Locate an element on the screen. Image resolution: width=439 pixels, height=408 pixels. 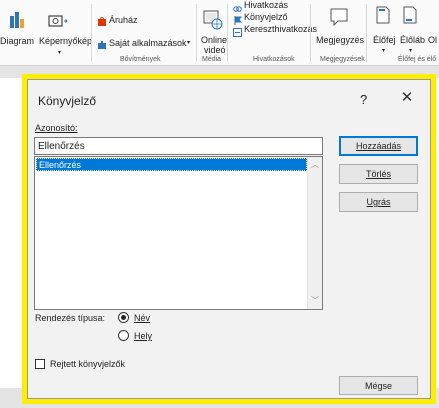
delete-button: Törlés is located at coordinates (378, 174).